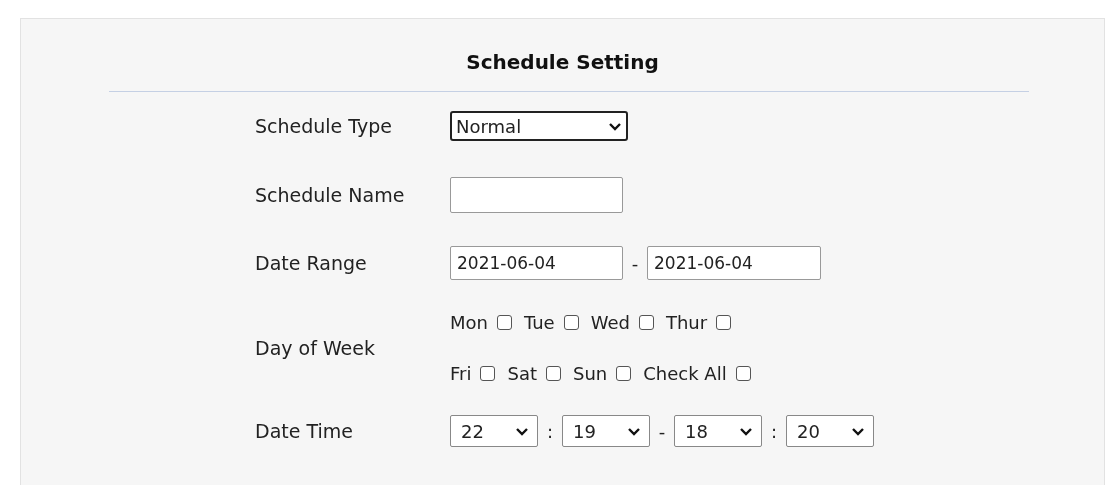  Describe the element at coordinates (610, 323) in the screenshot. I see `day-label: Wed` at that location.